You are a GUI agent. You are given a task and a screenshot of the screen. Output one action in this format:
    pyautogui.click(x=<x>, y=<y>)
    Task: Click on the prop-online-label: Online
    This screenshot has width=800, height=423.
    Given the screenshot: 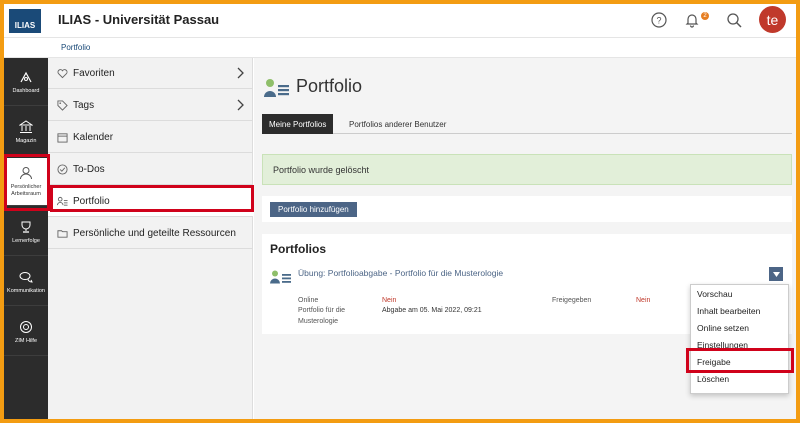 What is the action you would take?
    pyautogui.click(x=308, y=300)
    